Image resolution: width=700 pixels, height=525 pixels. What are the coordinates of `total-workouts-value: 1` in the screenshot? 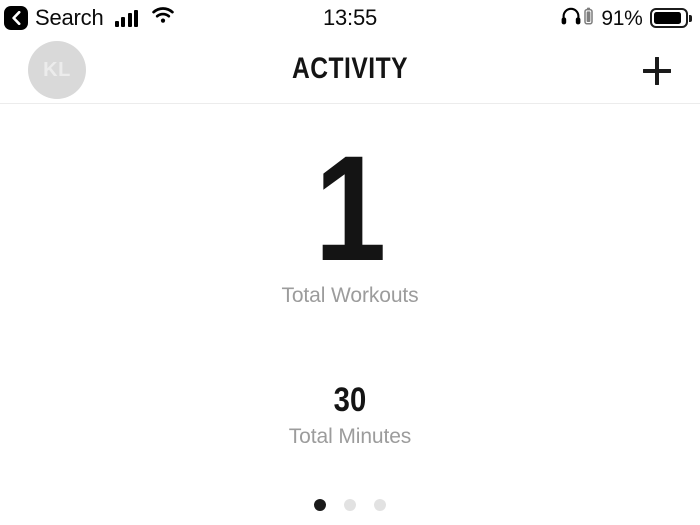 It's located at (350, 208).